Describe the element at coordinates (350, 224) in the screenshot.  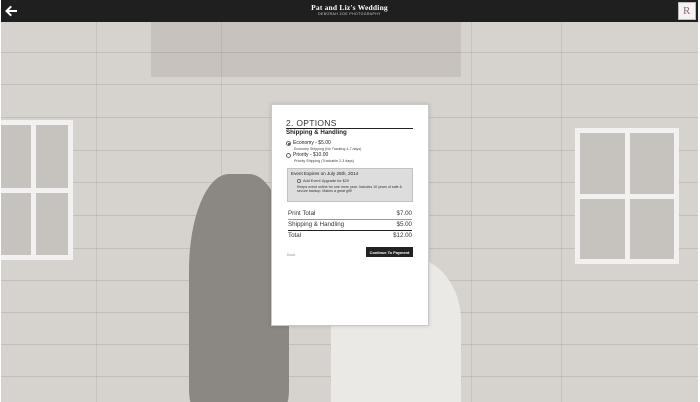
I see `shipping-total-row: Shipping & Handling $5.00` at that location.